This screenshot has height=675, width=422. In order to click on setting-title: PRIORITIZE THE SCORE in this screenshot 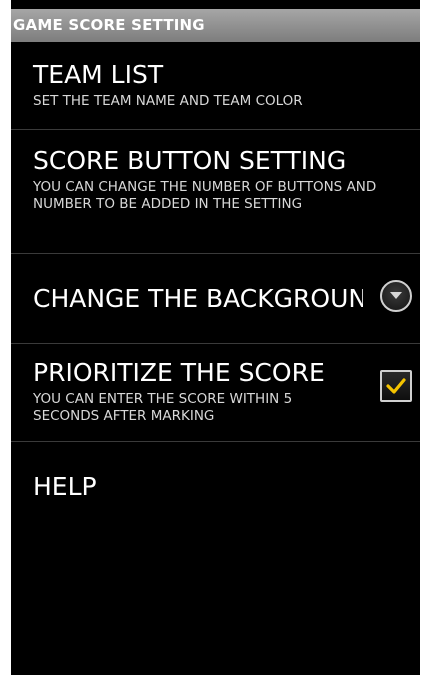, I will do `click(179, 372)`.